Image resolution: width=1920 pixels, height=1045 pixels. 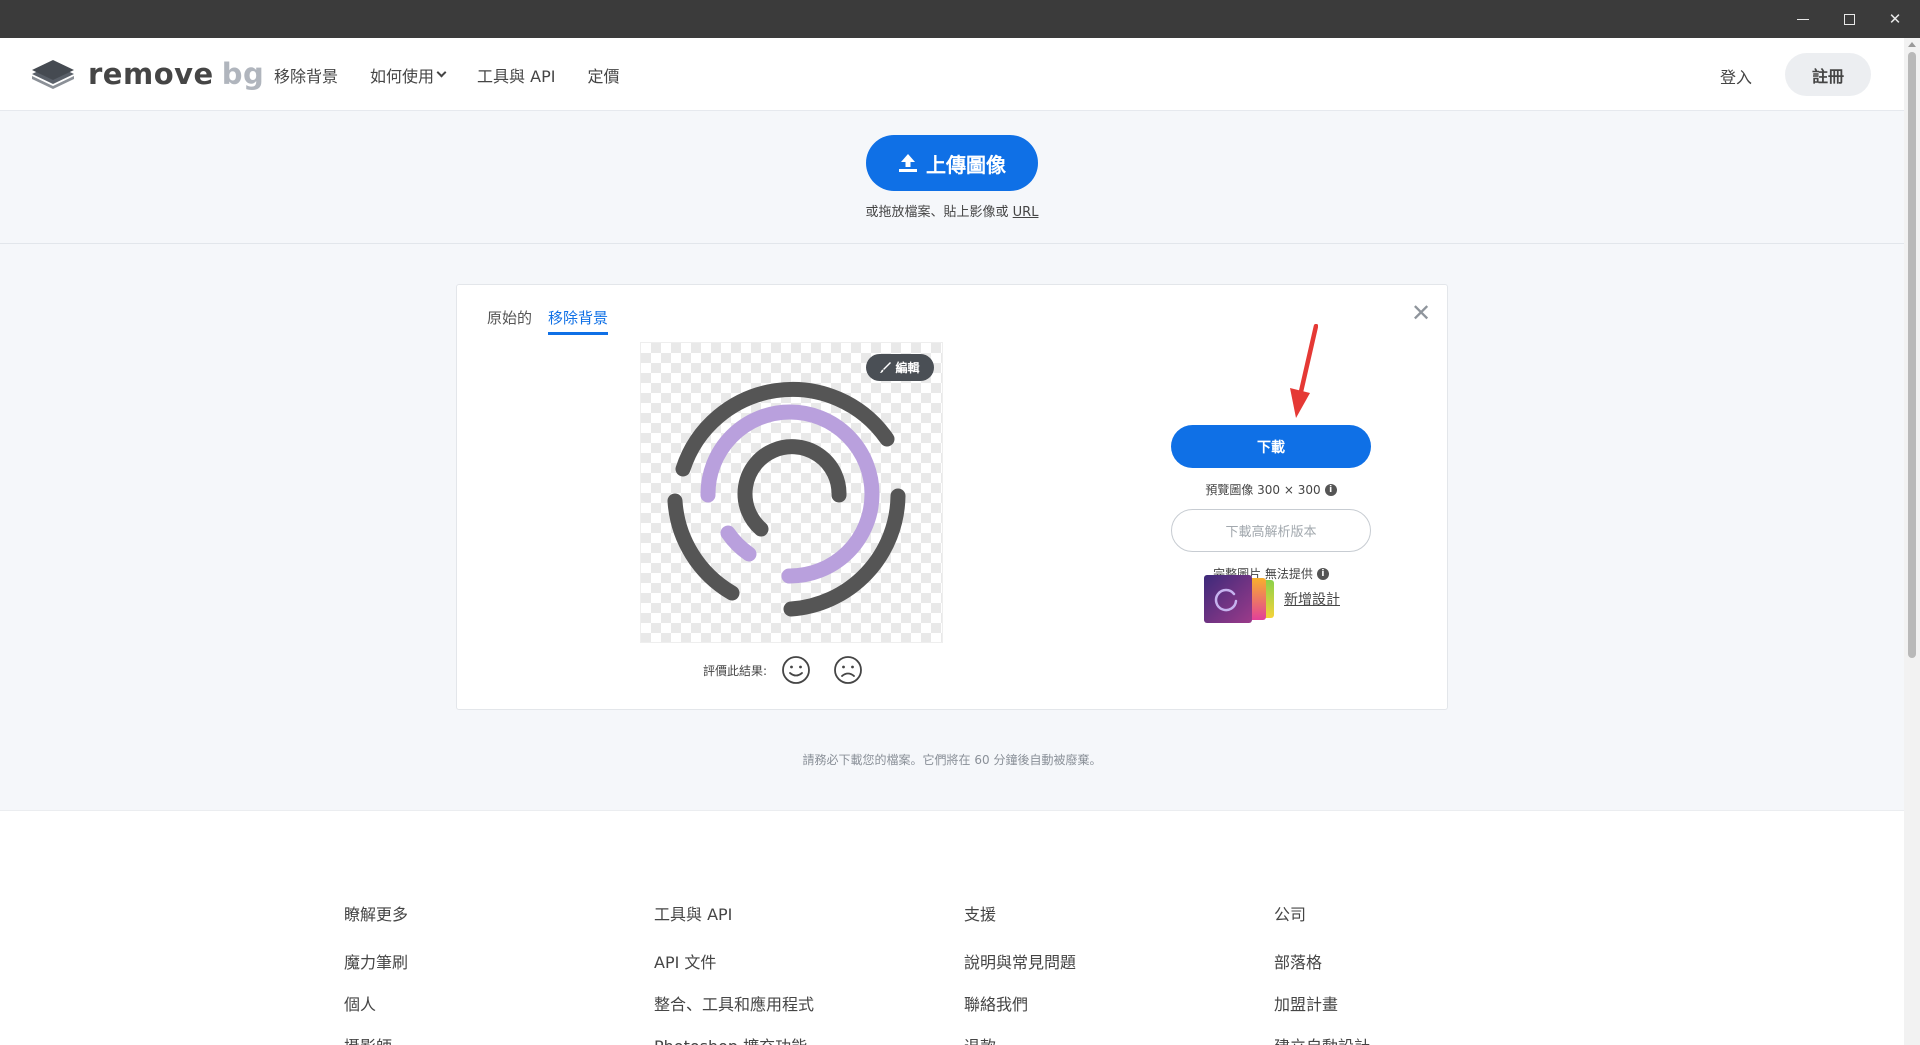 I want to click on nav-label: 工具與 API, so click(x=516, y=76).